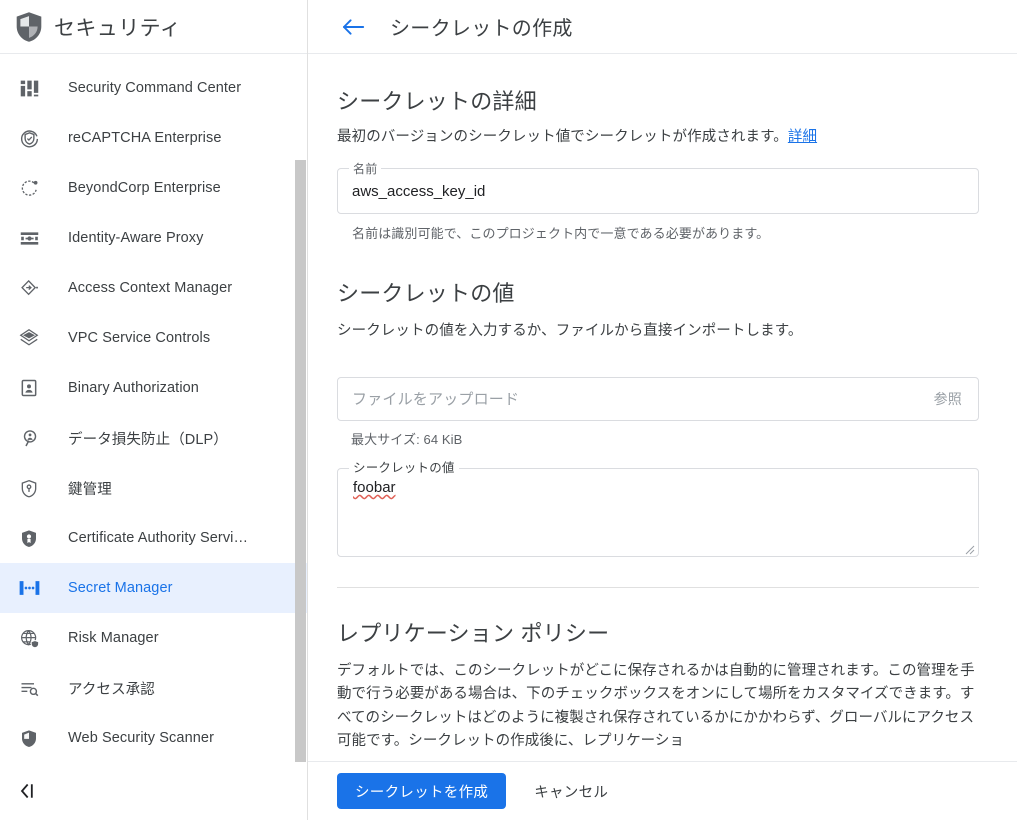 The width and height of the screenshot is (1017, 820). Describe the element at coordinates (29, 438) in the screenshot. I see `magnifier-person-icon` at that location.